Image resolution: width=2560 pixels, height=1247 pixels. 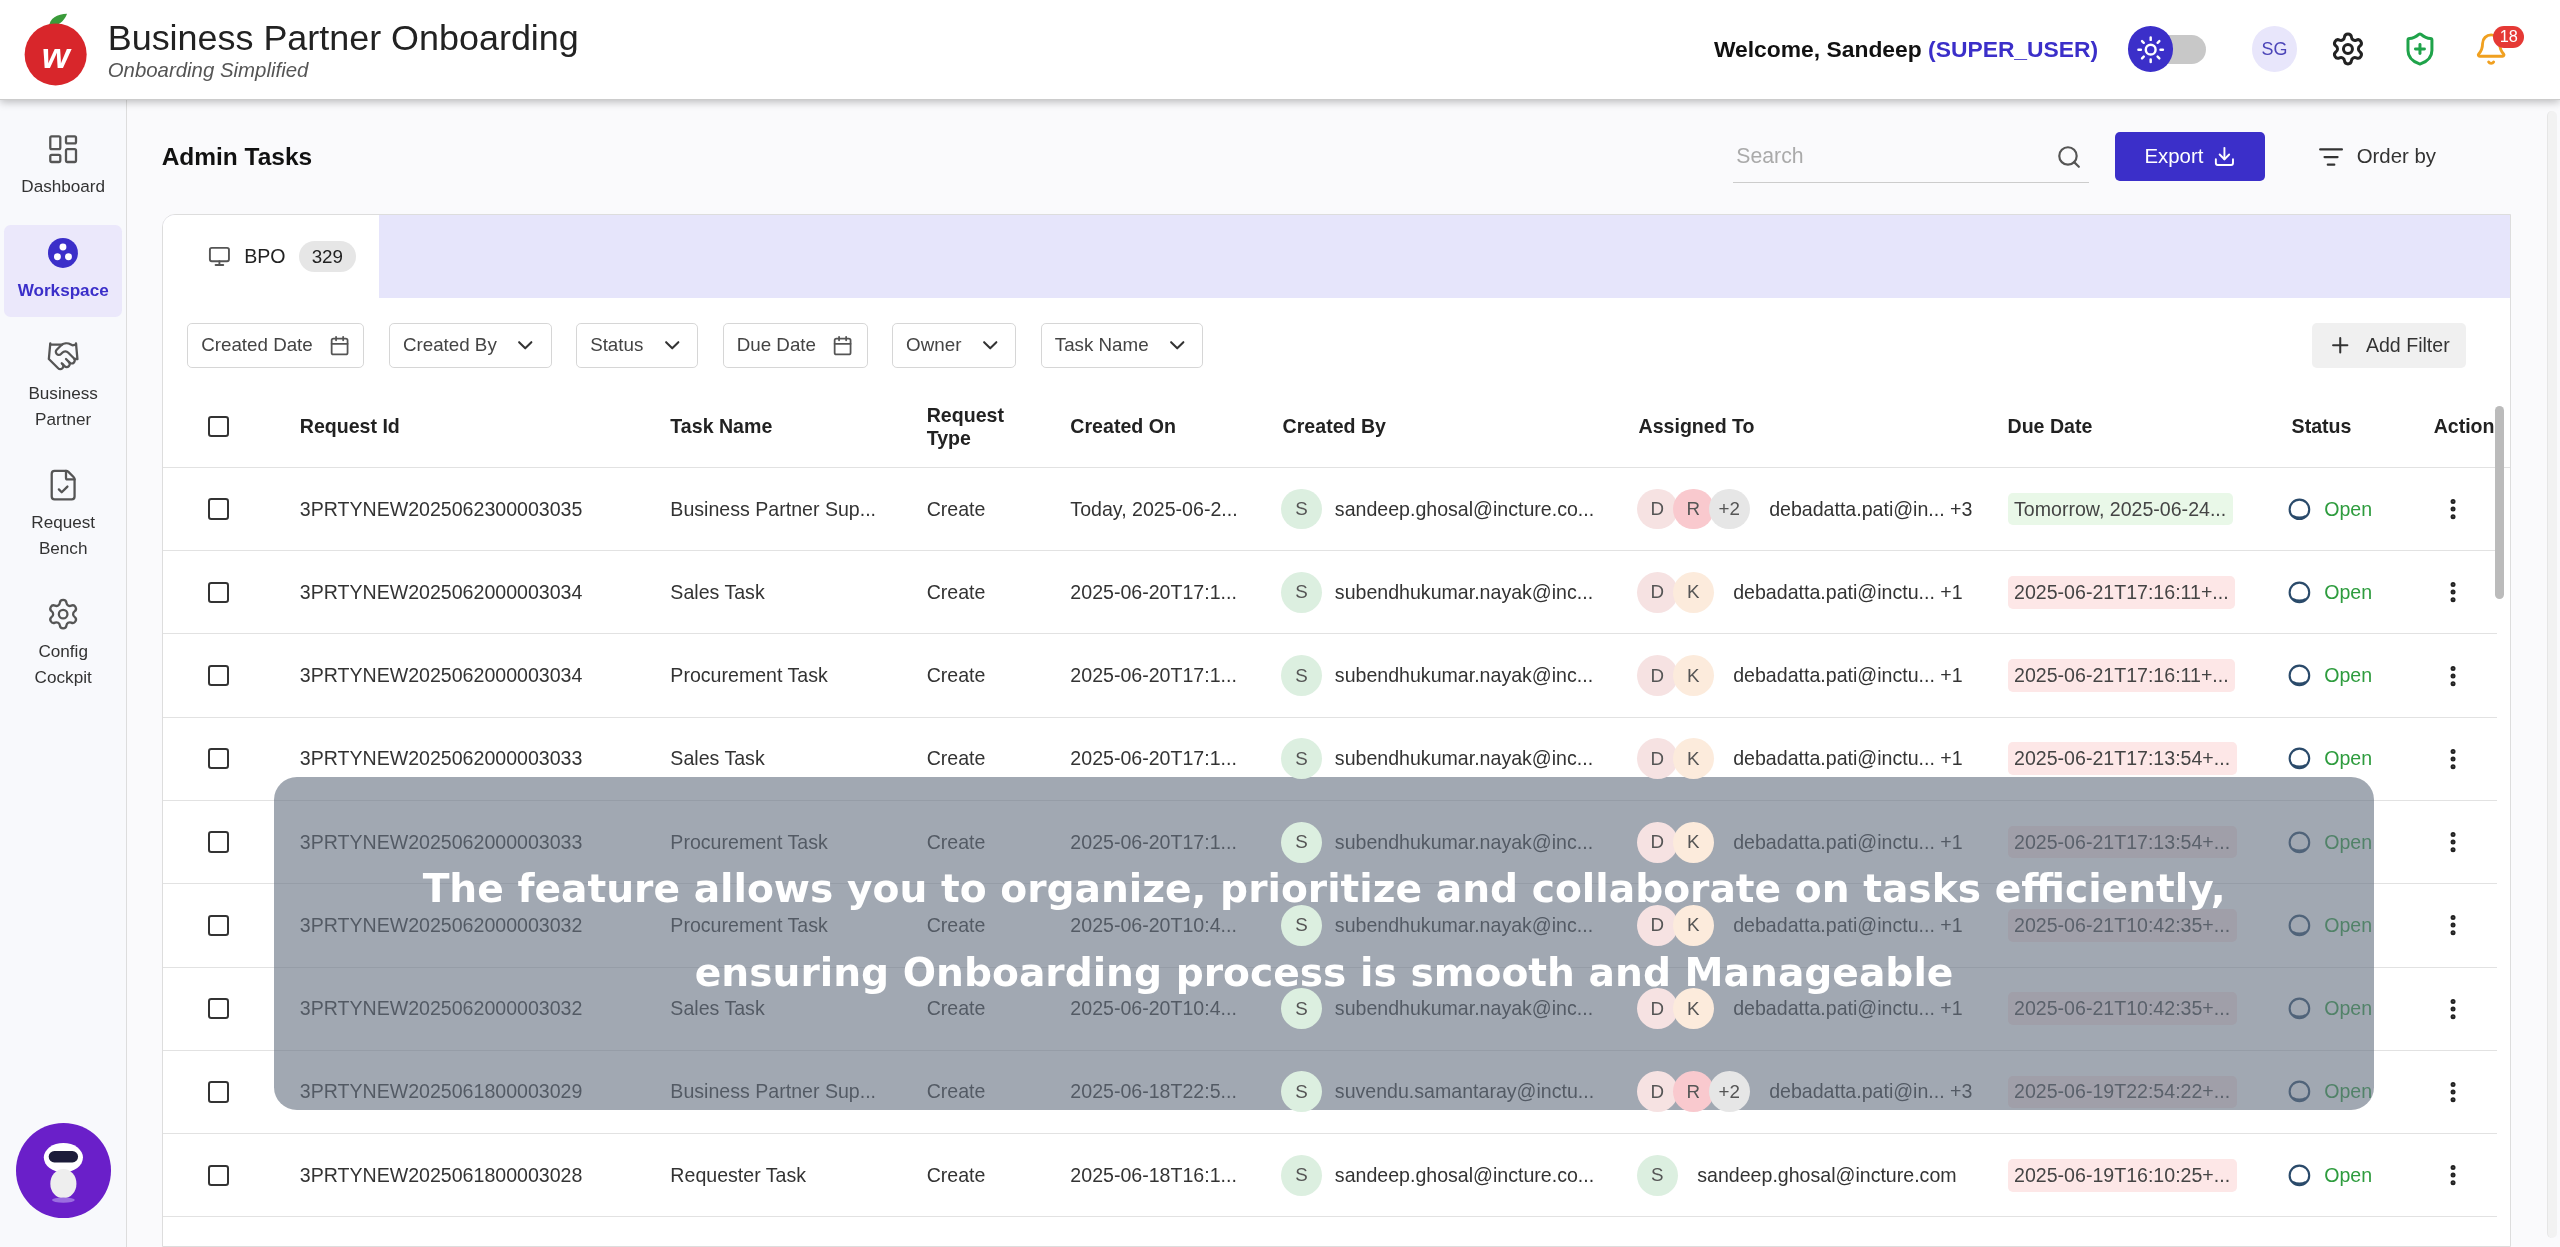 What do you see at coordinates (63, 387) in the screenshot?
I see `sidebar-item: Business Partner` at bounding box center [63, 387].